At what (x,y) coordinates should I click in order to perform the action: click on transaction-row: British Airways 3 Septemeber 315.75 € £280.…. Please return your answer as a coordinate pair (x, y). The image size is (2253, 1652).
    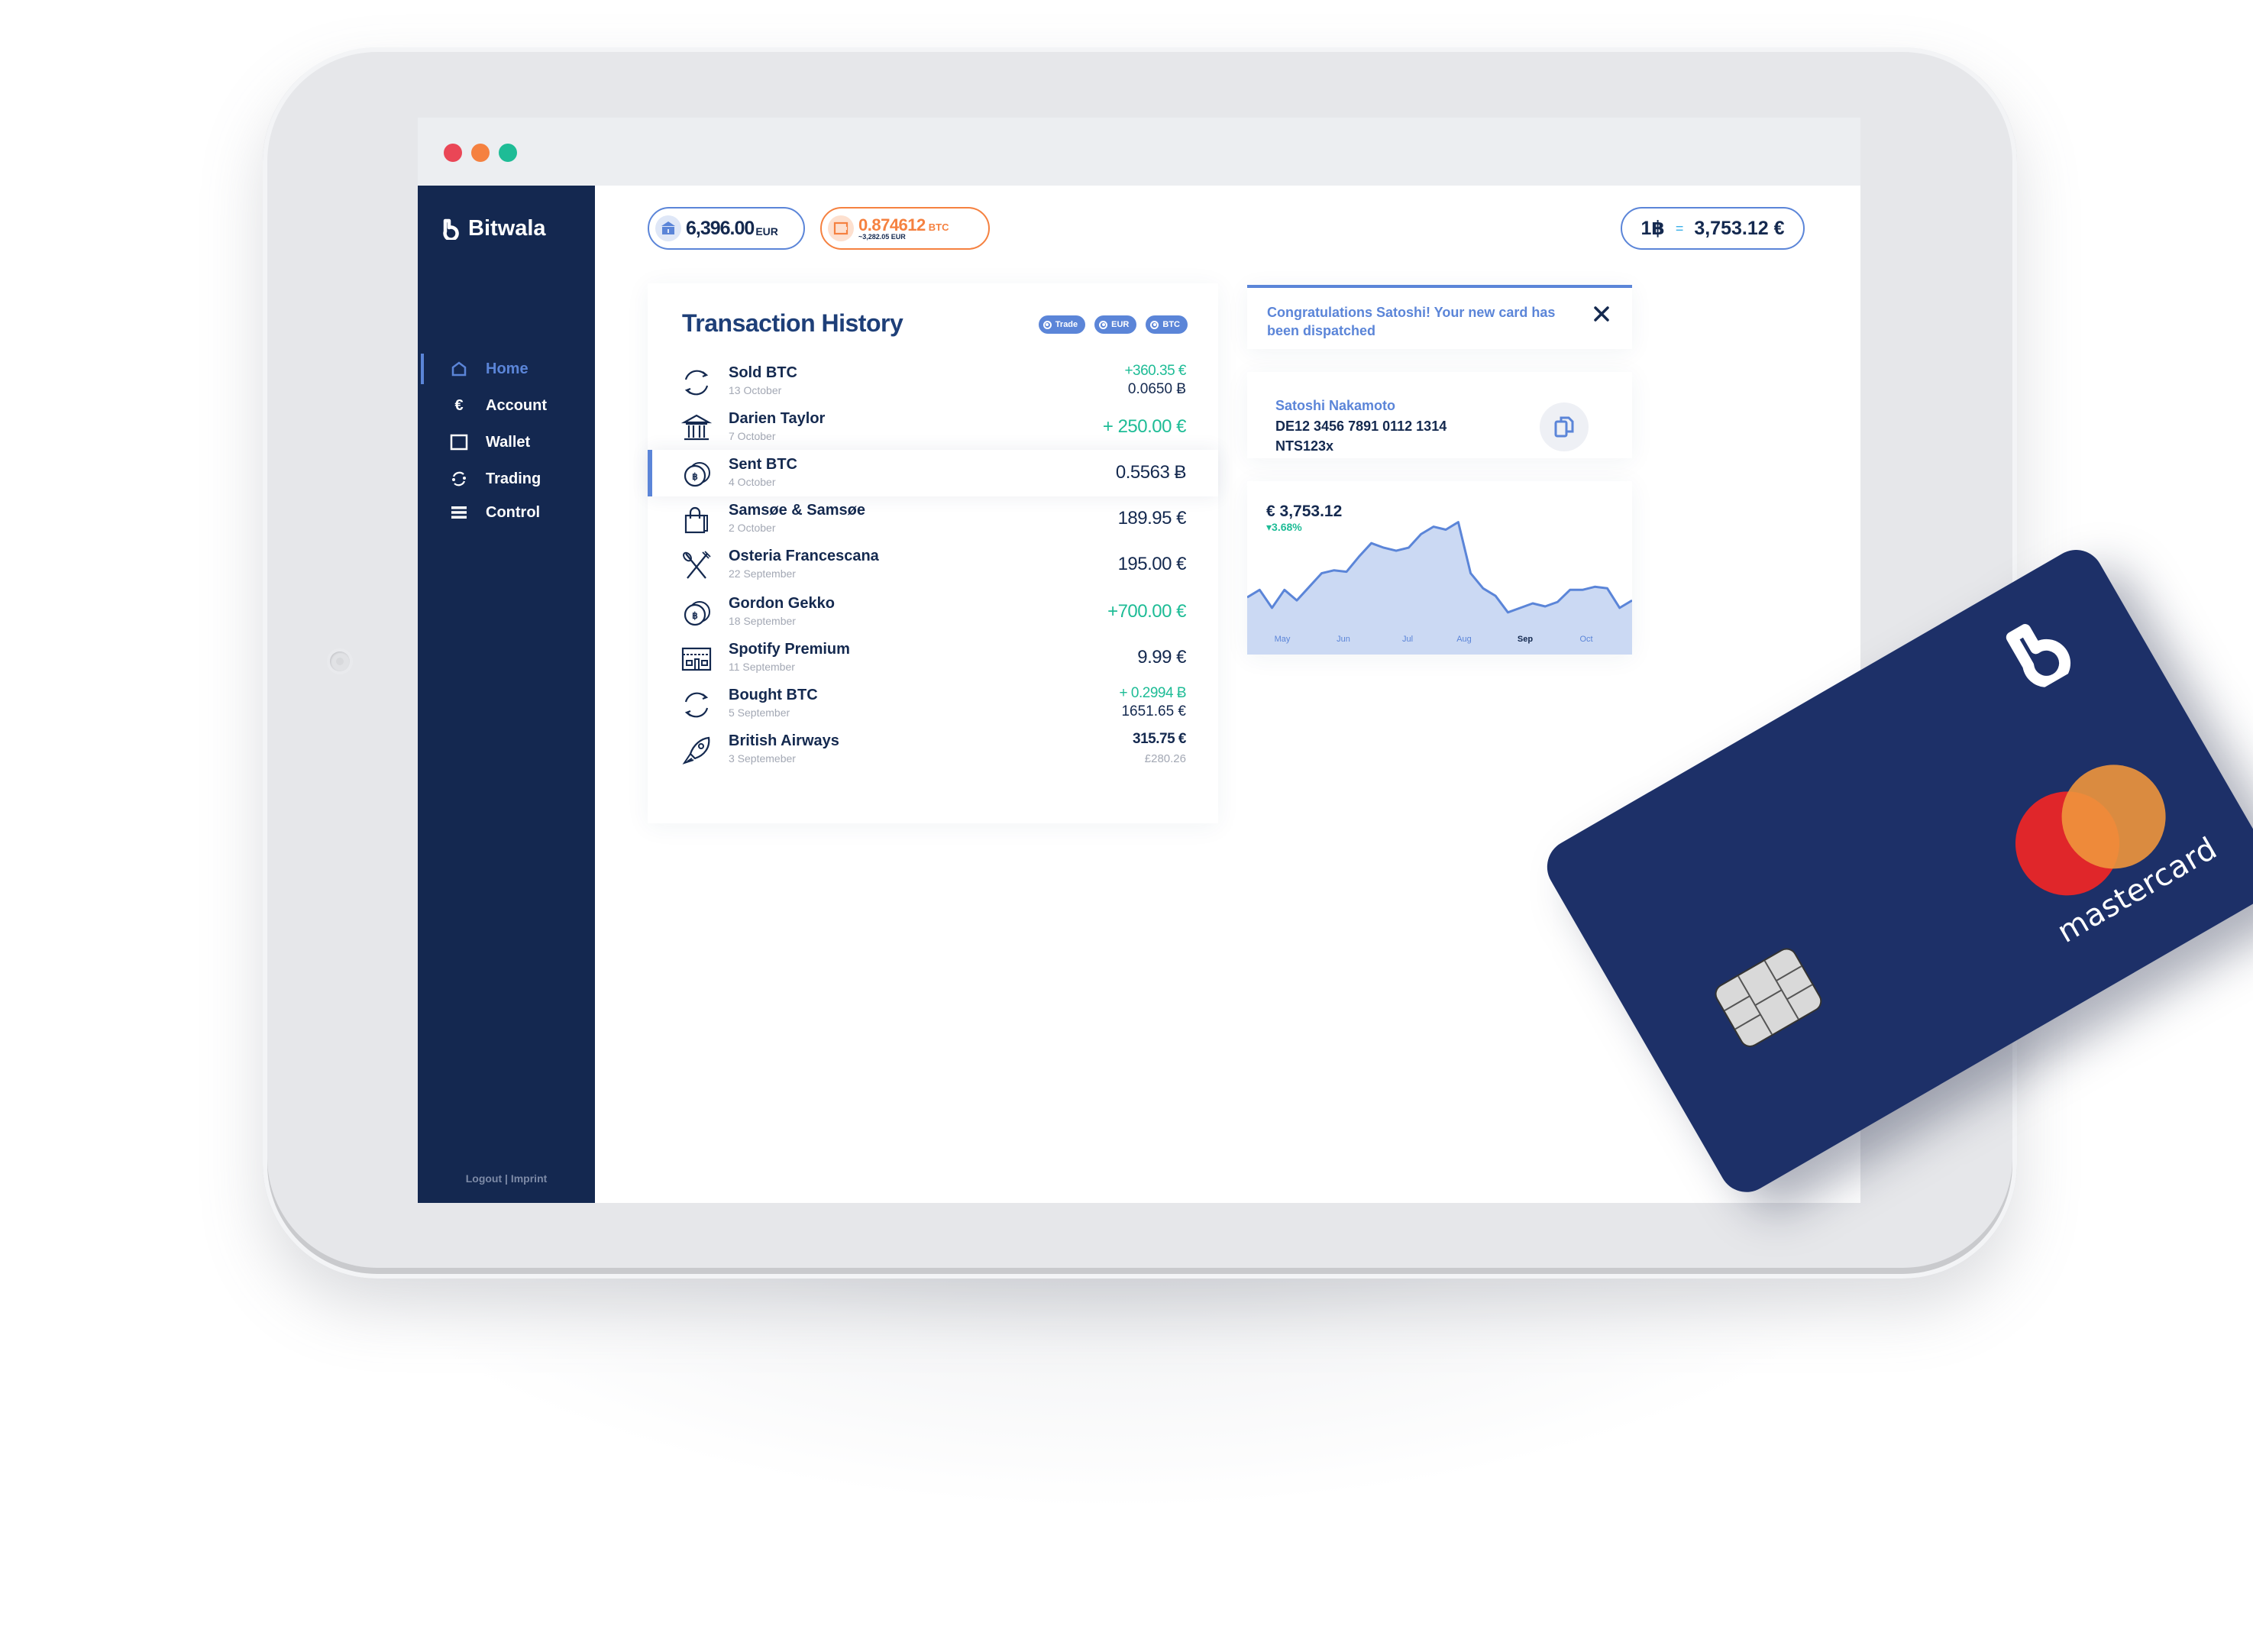
    Looking at the image, I should click on (933, 749).